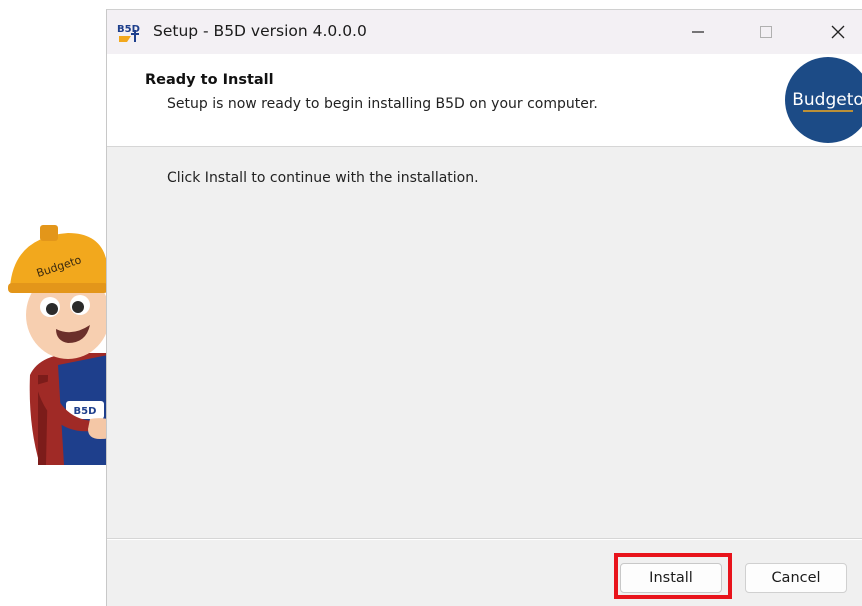  Describe the element at coordinates (827, 100) in the screenshot. I see `svg-text: Budgeto` at that location.